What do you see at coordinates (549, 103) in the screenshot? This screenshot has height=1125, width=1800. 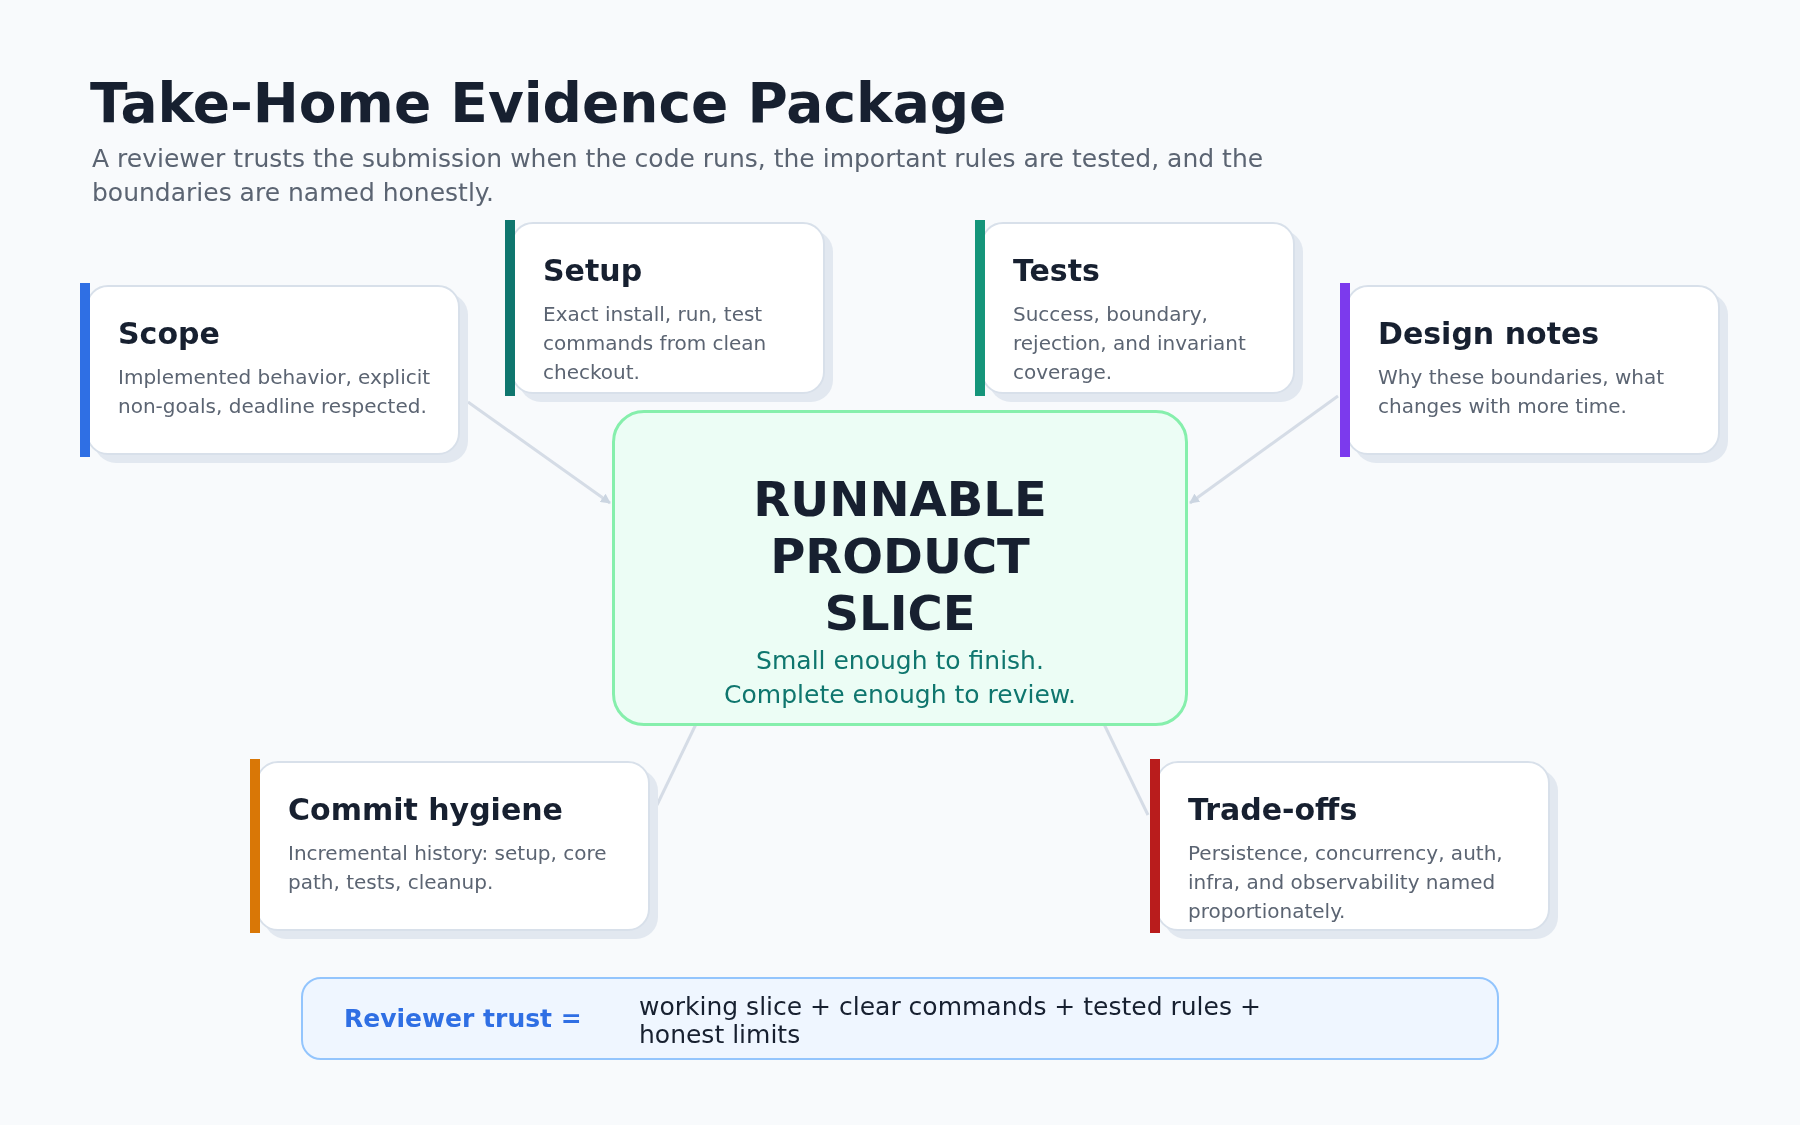 I see `page-title: Take-Home Evidence Package` at bounding box center [549, 103].